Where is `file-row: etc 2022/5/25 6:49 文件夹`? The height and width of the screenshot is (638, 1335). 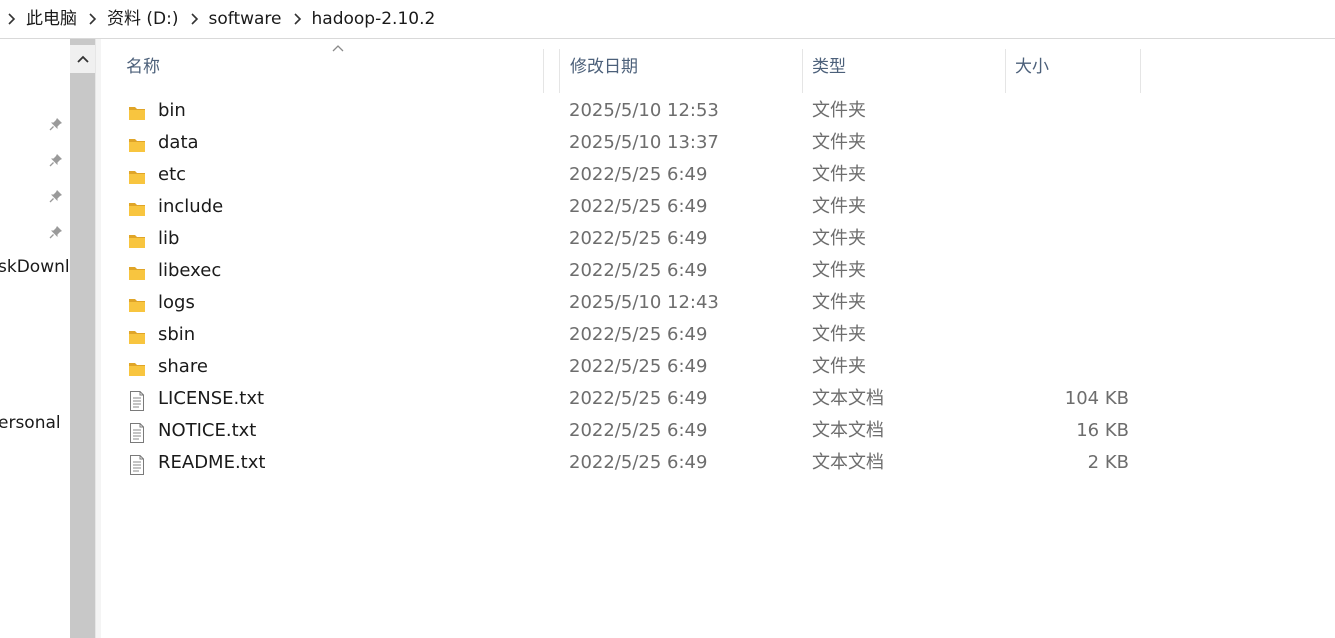 file-row: etc 2022/5/25 6:49 文件夹 is located at coordinates (620, 175).